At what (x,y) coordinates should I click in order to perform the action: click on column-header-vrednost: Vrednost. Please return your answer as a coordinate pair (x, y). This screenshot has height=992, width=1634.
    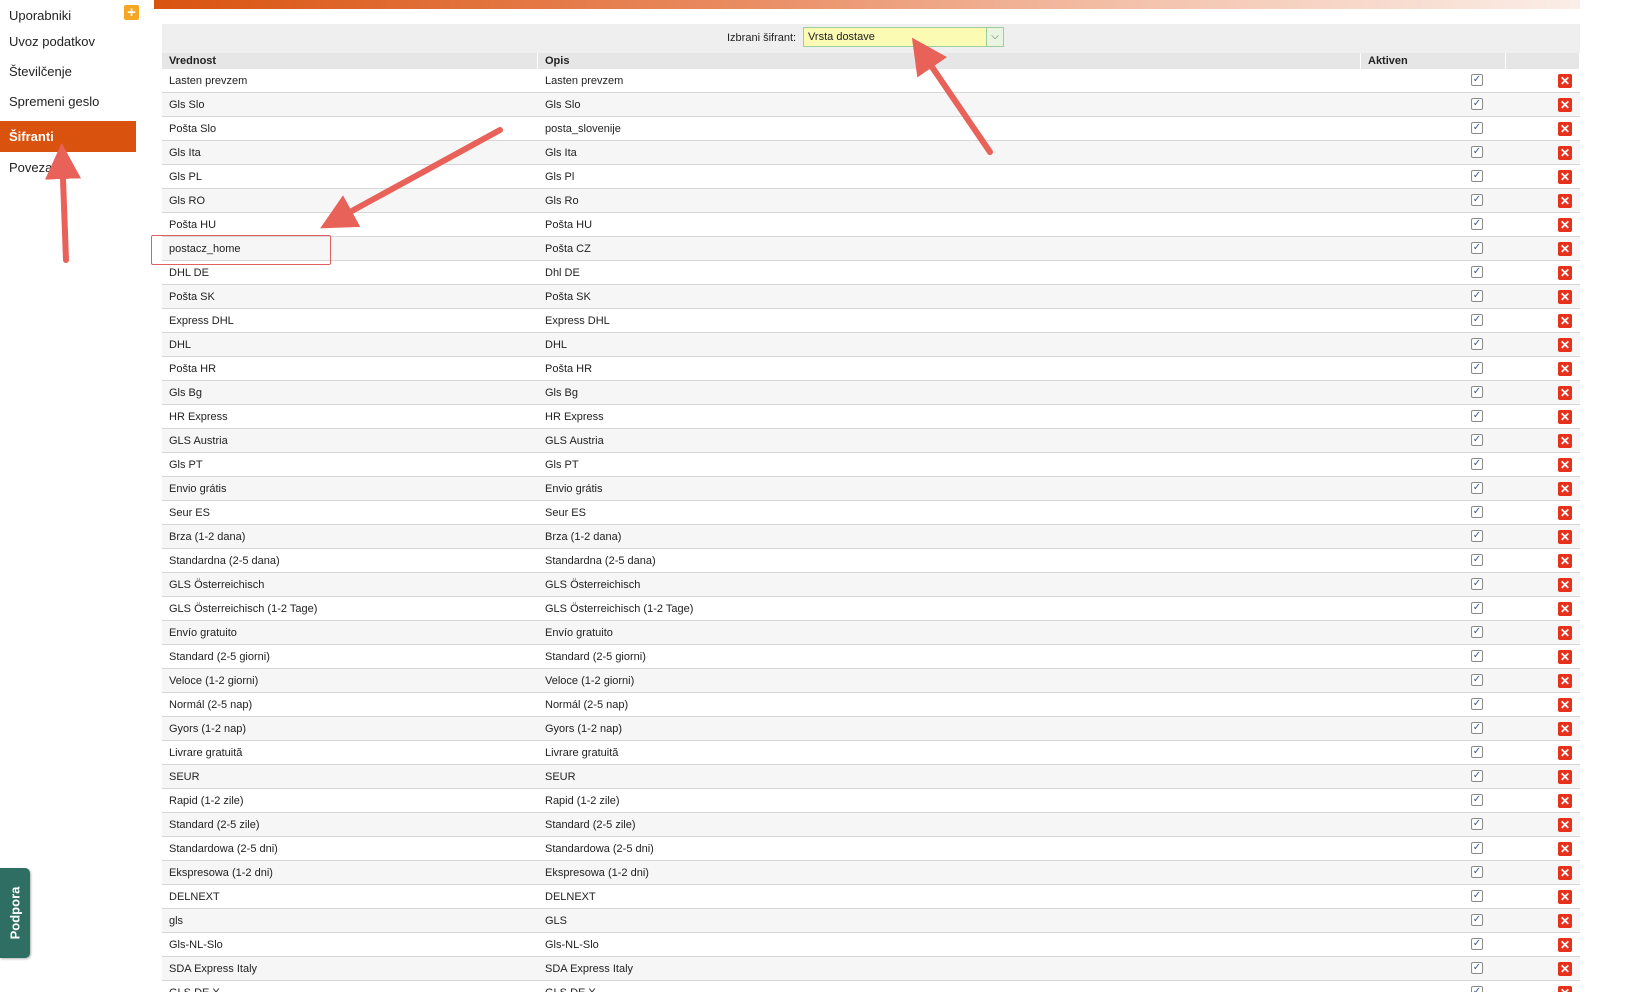
    Looking at the image, I should click on (350, 61).